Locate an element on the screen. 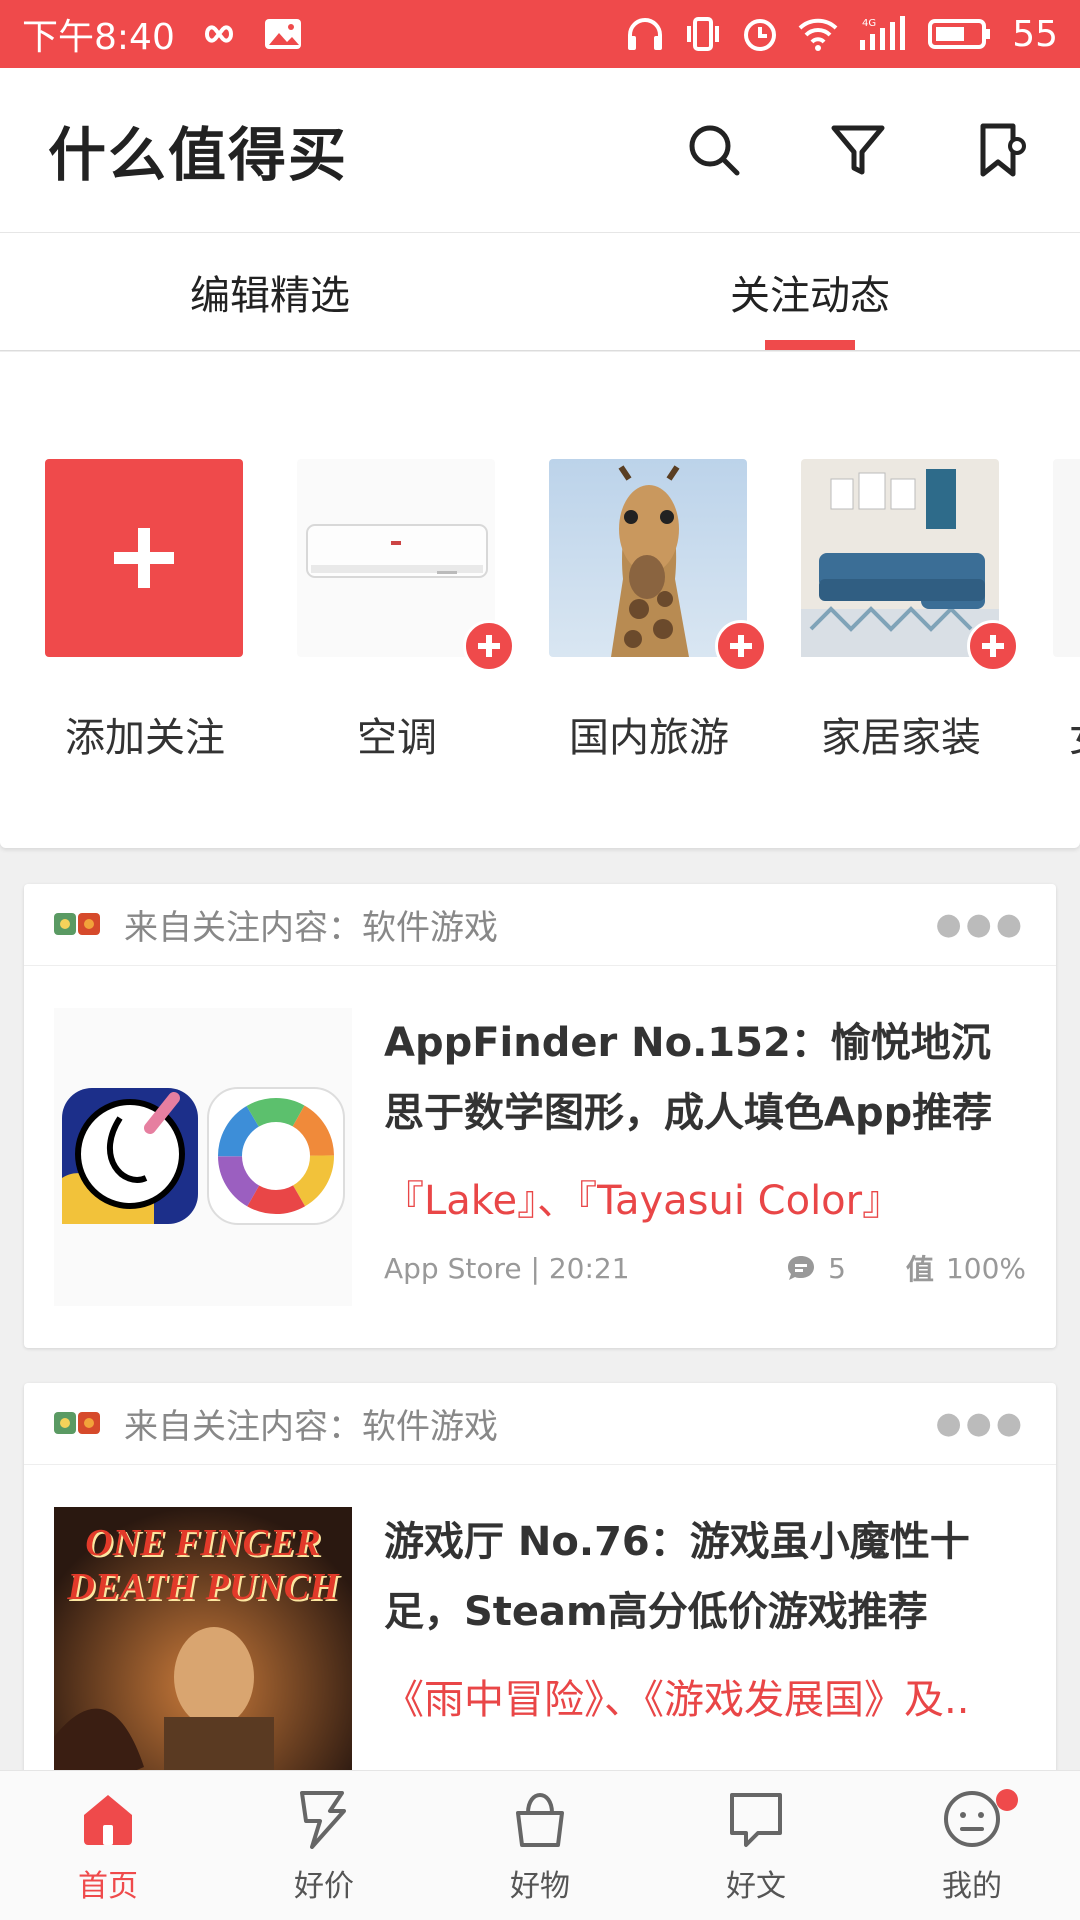  worth-icon: 值 is located at coordinates (919, 1269).